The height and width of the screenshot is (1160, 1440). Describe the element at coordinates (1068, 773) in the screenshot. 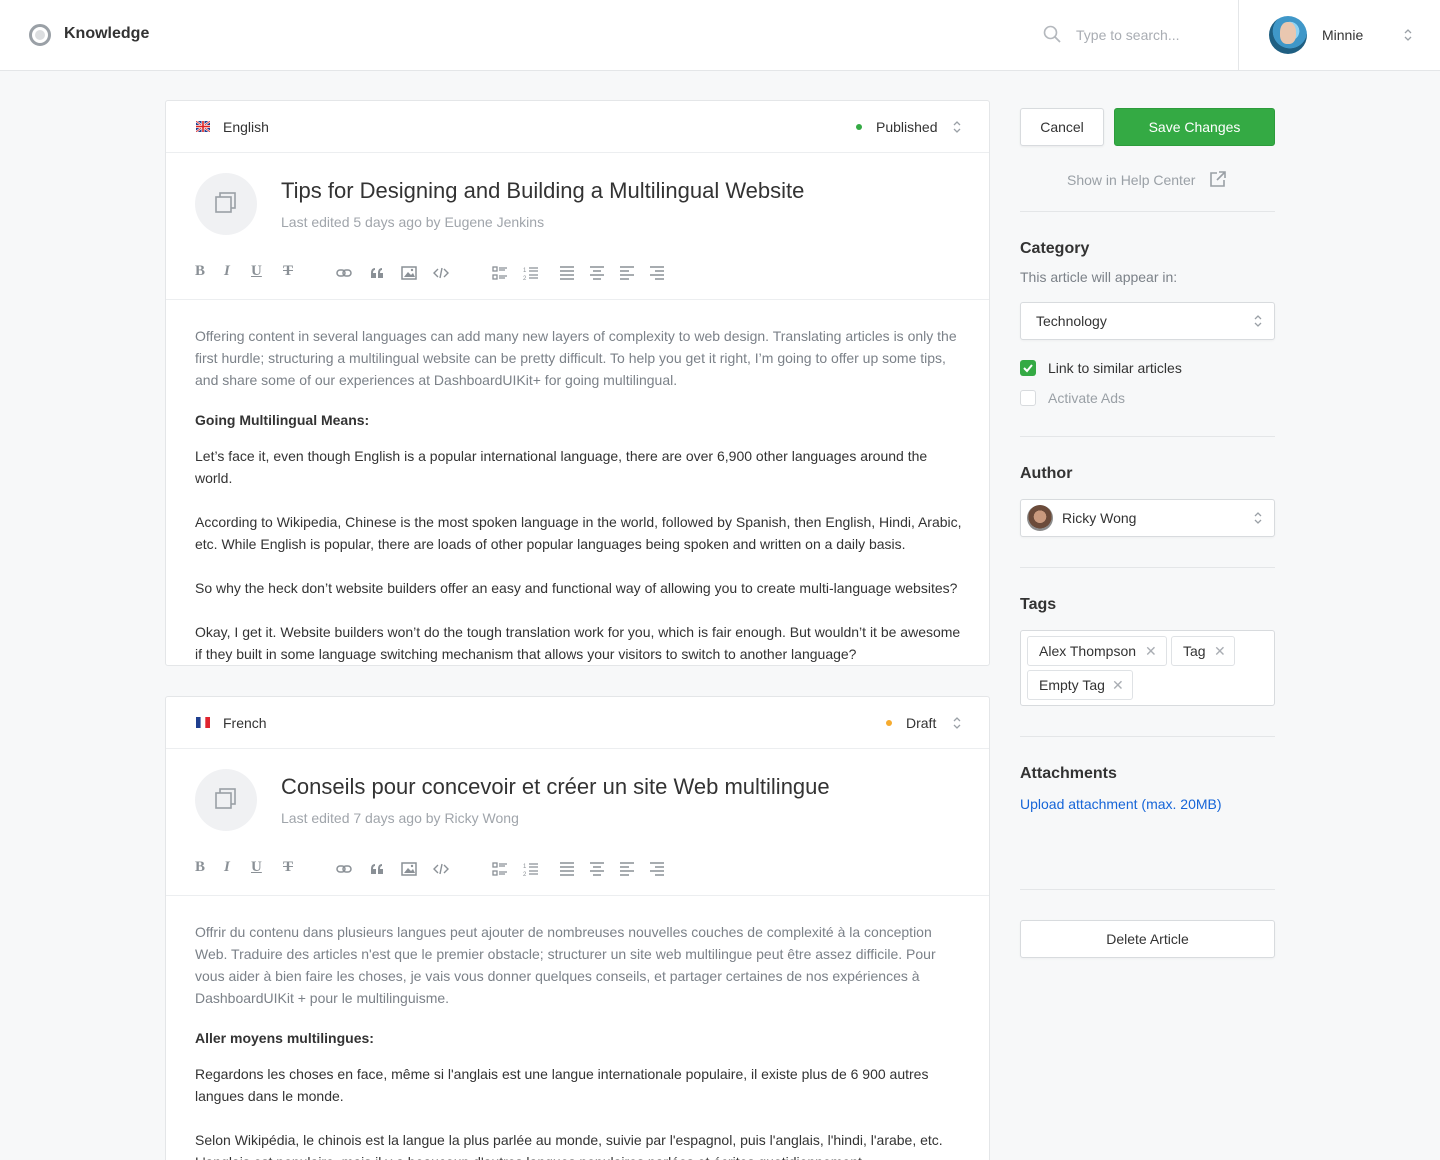

I see `attachments-title: Attachments` at that location.